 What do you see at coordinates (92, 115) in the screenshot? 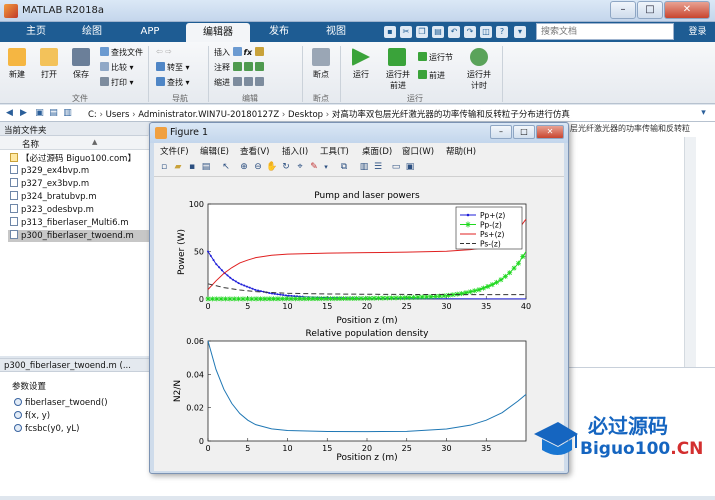
I see `breadcrumb-drive: C:` at bounding box center [92, 115].